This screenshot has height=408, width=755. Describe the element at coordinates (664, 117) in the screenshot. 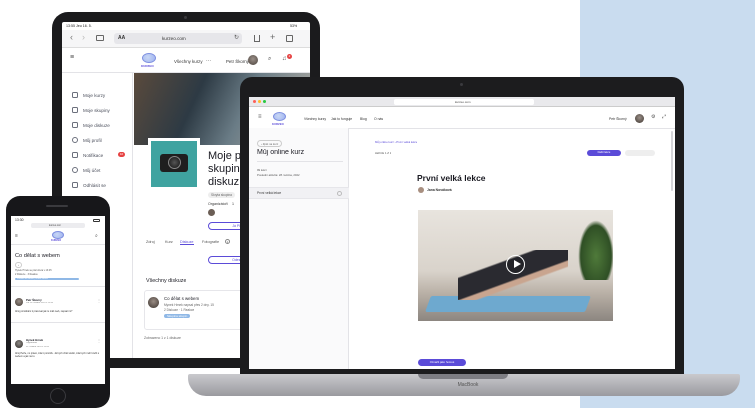

I see `expand-icon: ⤢` at that location.